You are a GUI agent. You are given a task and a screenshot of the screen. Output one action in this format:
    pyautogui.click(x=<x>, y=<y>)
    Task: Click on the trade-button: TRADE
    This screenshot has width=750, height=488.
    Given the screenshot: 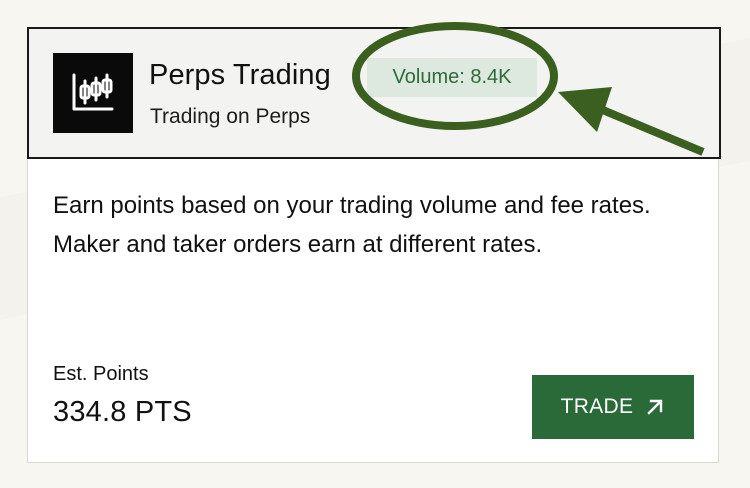 What is the action you would take?
    pyautogui.click(x=613, y=407)
    